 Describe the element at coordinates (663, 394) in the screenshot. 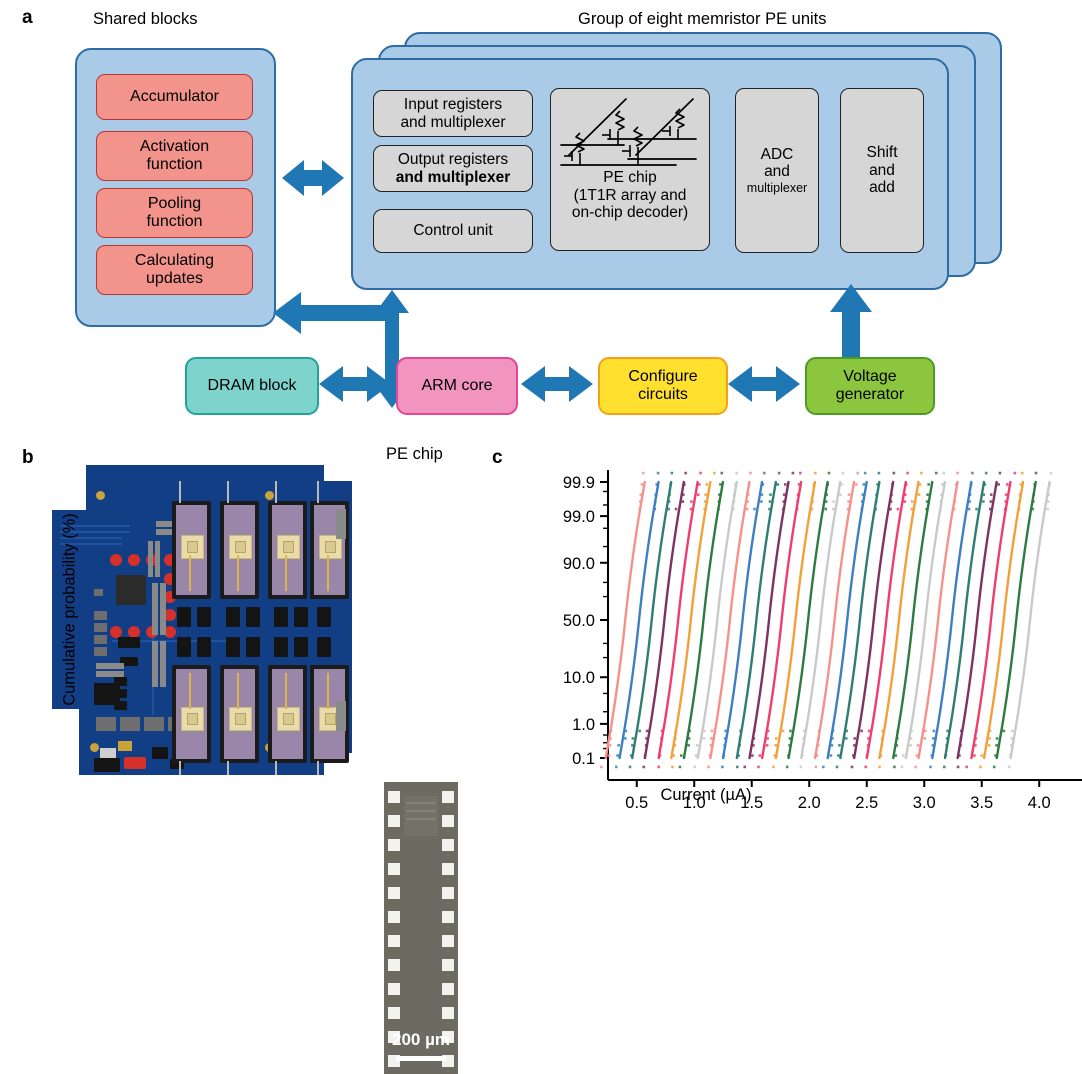

I see `bottom-block-label-line2: circuits` at that location.